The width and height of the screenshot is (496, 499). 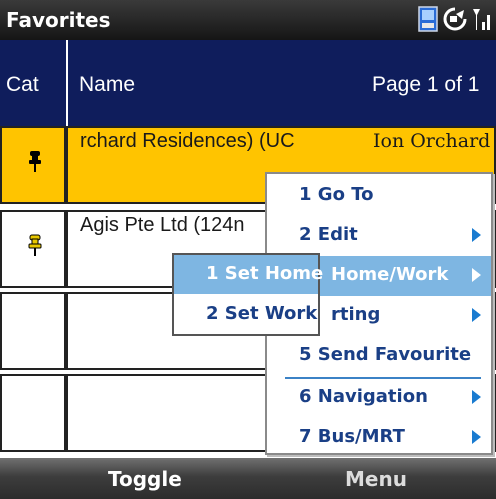 I want to click on device-icon, so click(x=428, y=19).